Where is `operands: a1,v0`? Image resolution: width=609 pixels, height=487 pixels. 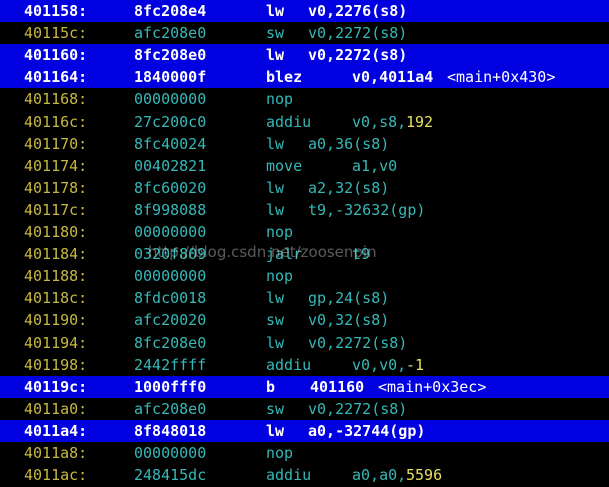 operands: a1,v0 is located at coordinates (375, 166).